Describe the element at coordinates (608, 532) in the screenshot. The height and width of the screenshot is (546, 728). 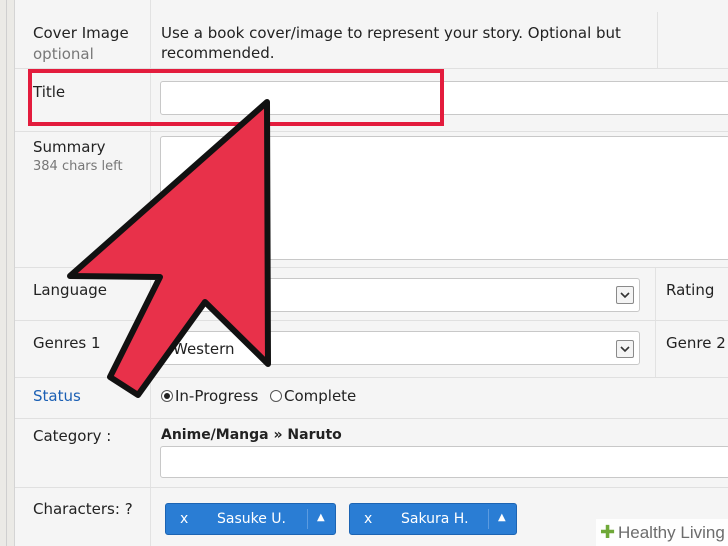
I see `plus-icon: ✚` at that location.